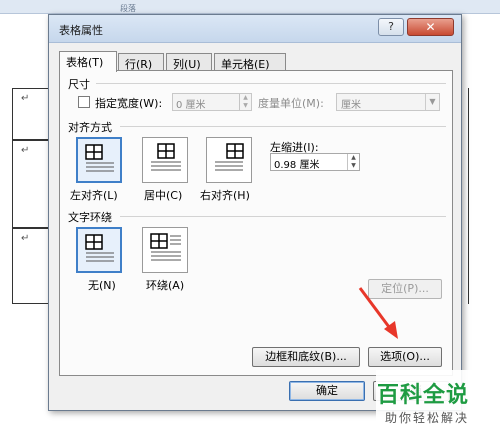 The height and width of the screenshot is (438, 500). Describe the element at coordinates (191, 105) in the screenshot. I see `width-value: 0 厘米` at that location.